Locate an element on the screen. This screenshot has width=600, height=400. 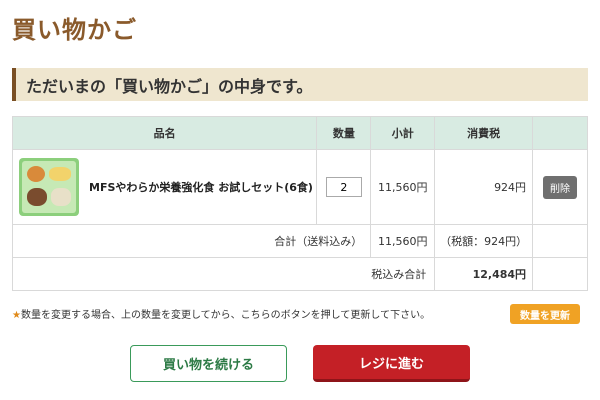
quantity-cell is located at coordinates (344, 187).